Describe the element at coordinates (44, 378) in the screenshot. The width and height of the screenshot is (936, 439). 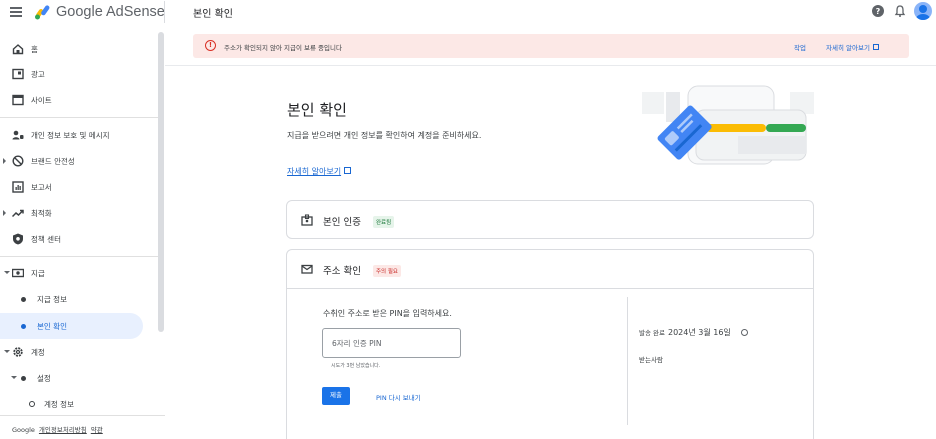
I see `sidebar-item-label: 설정` at that location.